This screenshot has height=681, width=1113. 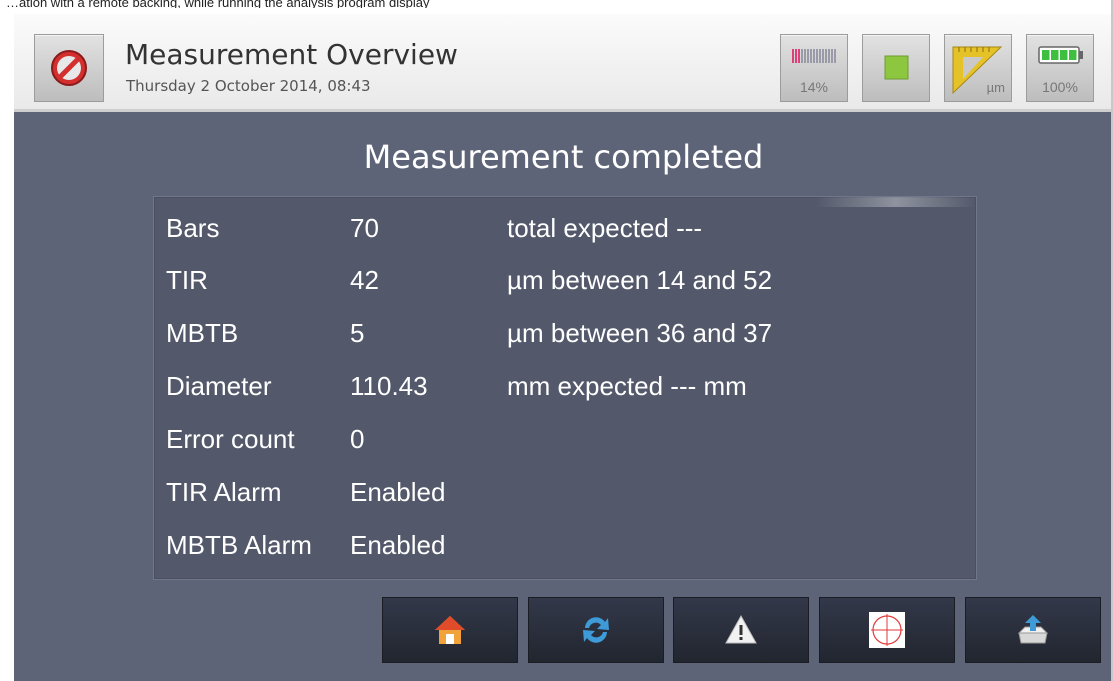 What do you see at coordinates (1060, 87) in the screenshot?
I see `battery-label: 100%` at bounding box center [1060, 87].